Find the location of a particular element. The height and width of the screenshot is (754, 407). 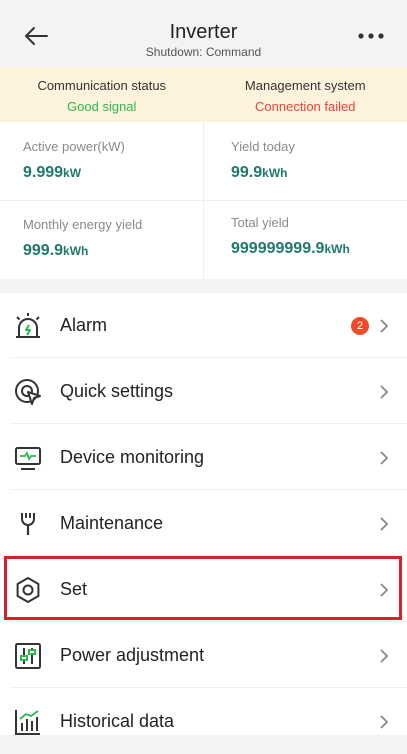

communication-status-value: Good signal is located at coordinates (102, 107).